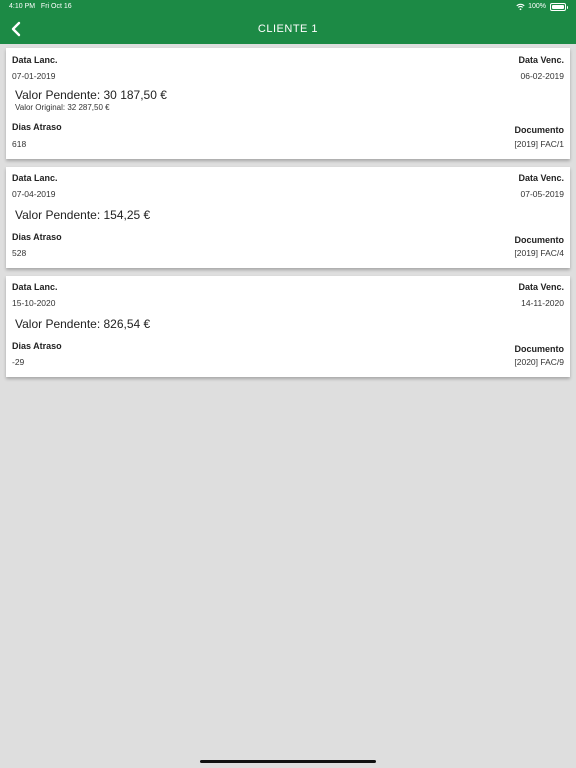 This screenshot has width=576, height=768. What do you see at coordinates (542, 76) in the screenshot?
I see `data-venc-value: 06-02-2019` at bounding box center [542, 76].